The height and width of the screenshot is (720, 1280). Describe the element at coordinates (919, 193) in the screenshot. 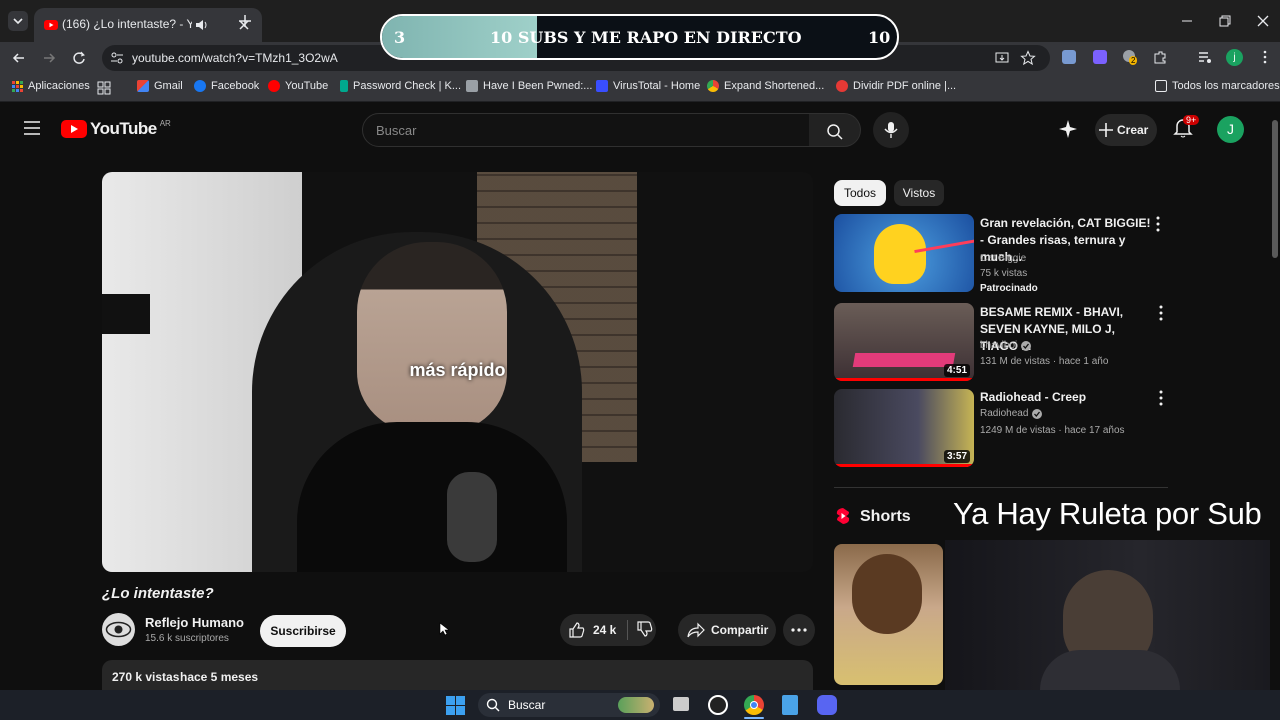

I see `filter-chip-vistos: Vistos` at that location.